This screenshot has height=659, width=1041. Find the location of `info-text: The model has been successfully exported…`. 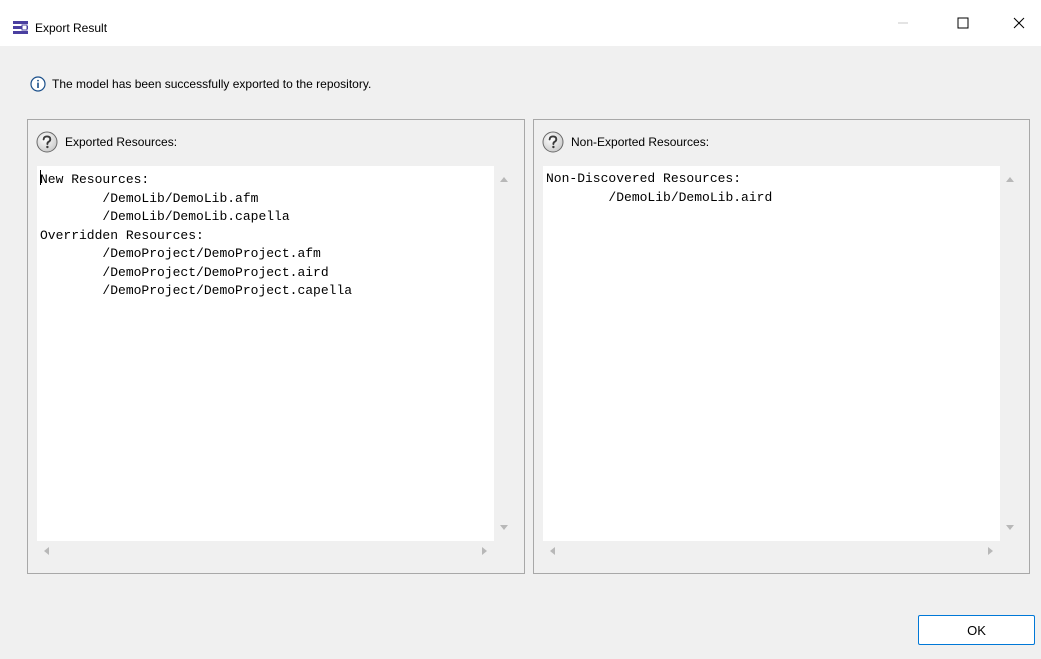

info-text: The model has been successfully exported… is located at coordinates (212, 84).